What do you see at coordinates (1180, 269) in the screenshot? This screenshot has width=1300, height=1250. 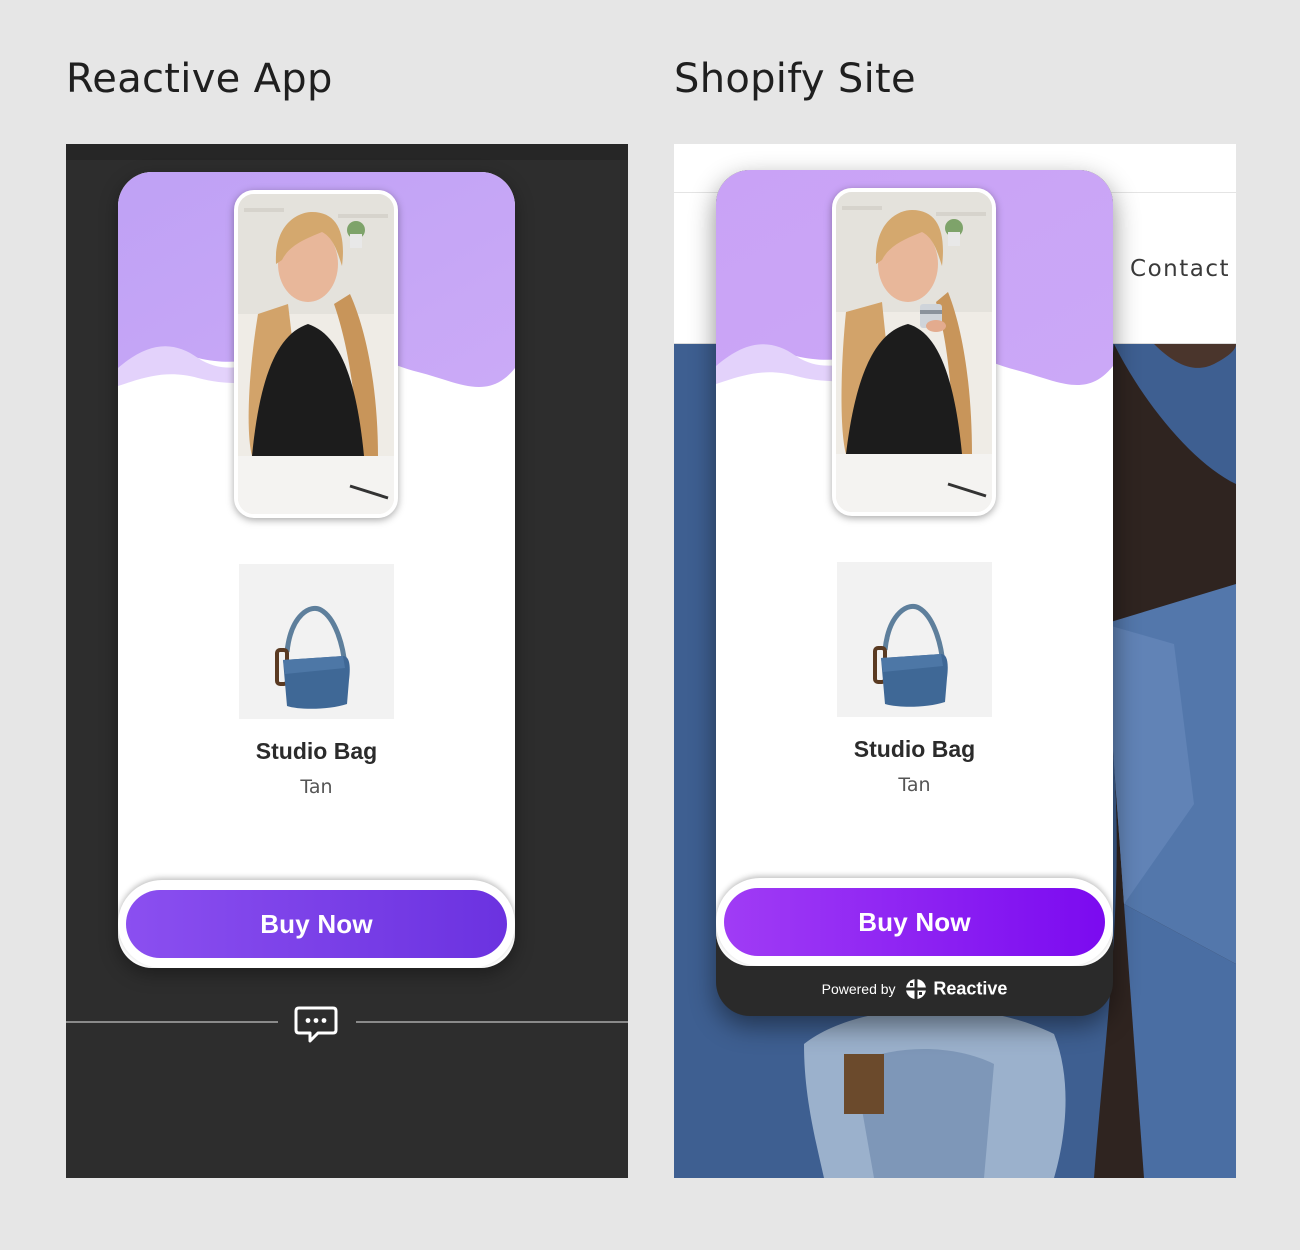 I see `nav-contact-link: Contact` at bounding box center [1180, 269].